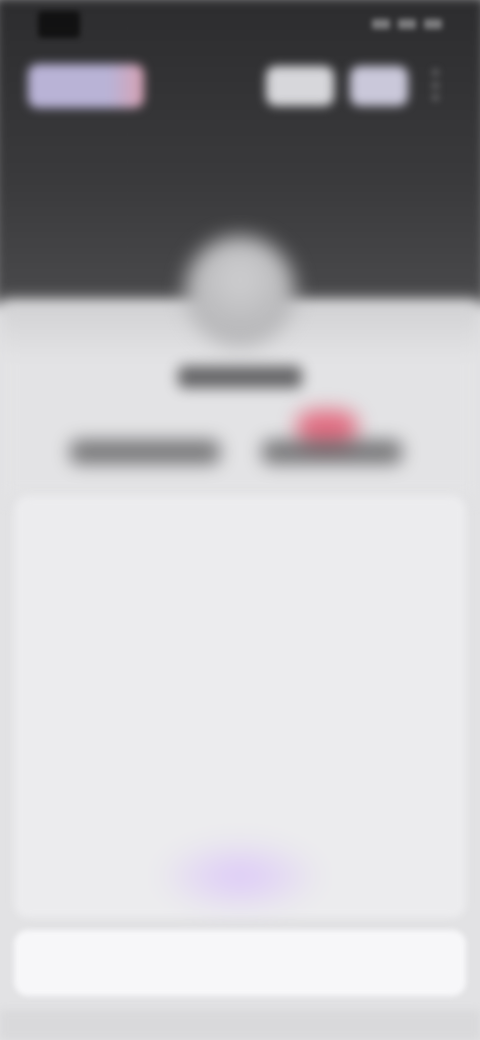 Image resolution: width=480 pixels, height=1040 pixels. What do you see at coordinates (240, 963) in the screenshot?
I see `cancel-button` at bounding box center [240, 963].